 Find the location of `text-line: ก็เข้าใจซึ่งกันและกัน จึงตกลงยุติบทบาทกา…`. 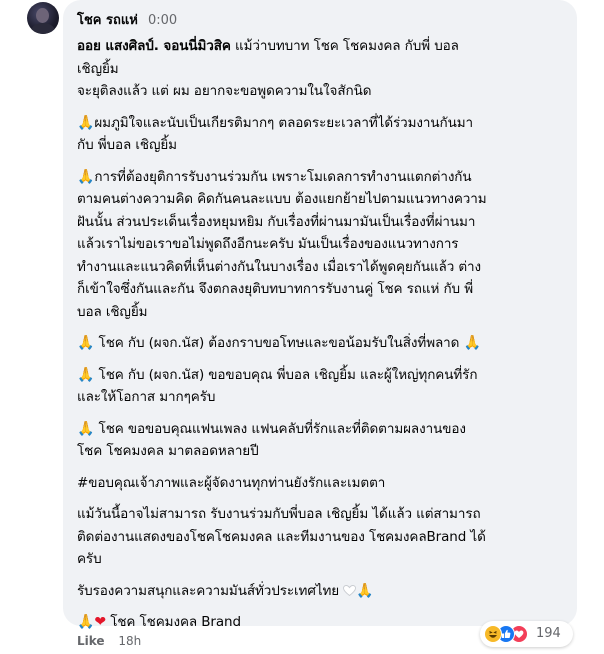

text-line: ก็เข้าใจซึ่งกันและกัน จึงตกลงยุติบทบาทกา… is located at coordinates (275, 289).